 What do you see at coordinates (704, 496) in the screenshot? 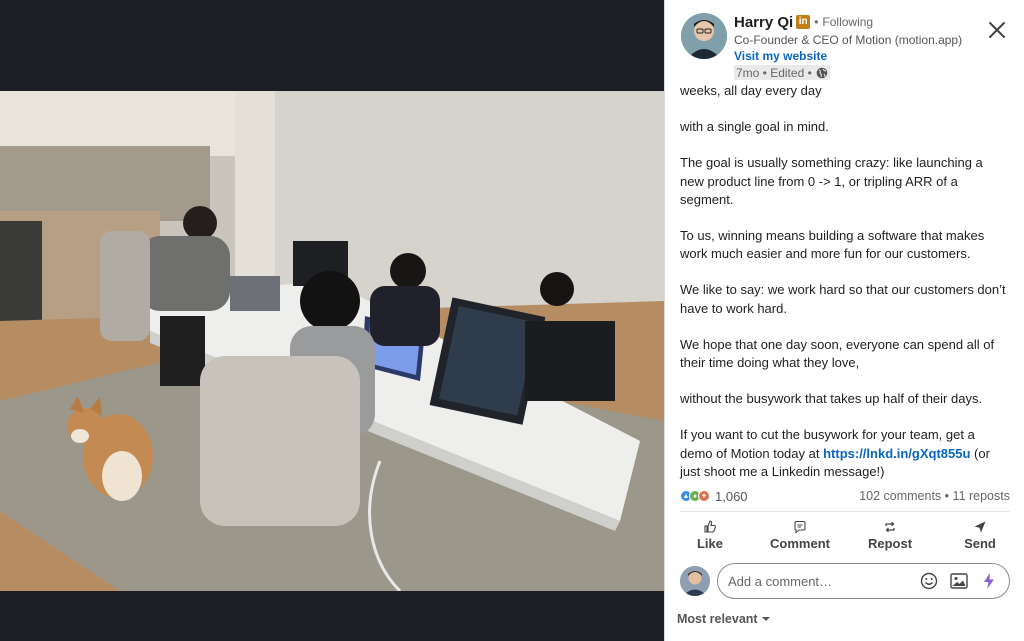
I see `love-reaction-icon: ♥` at bounding box center [704, 496].